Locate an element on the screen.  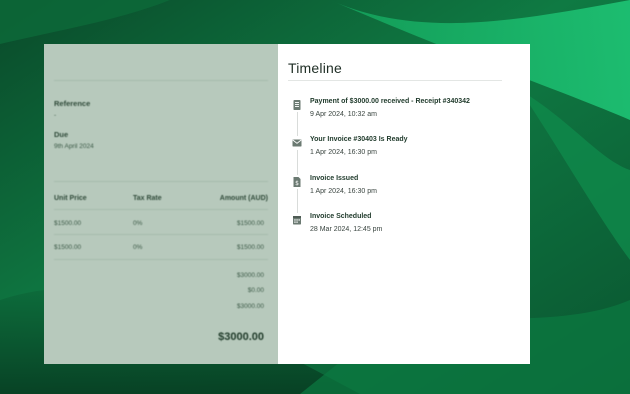
envelope-icon is located at coordinates (297, 143).